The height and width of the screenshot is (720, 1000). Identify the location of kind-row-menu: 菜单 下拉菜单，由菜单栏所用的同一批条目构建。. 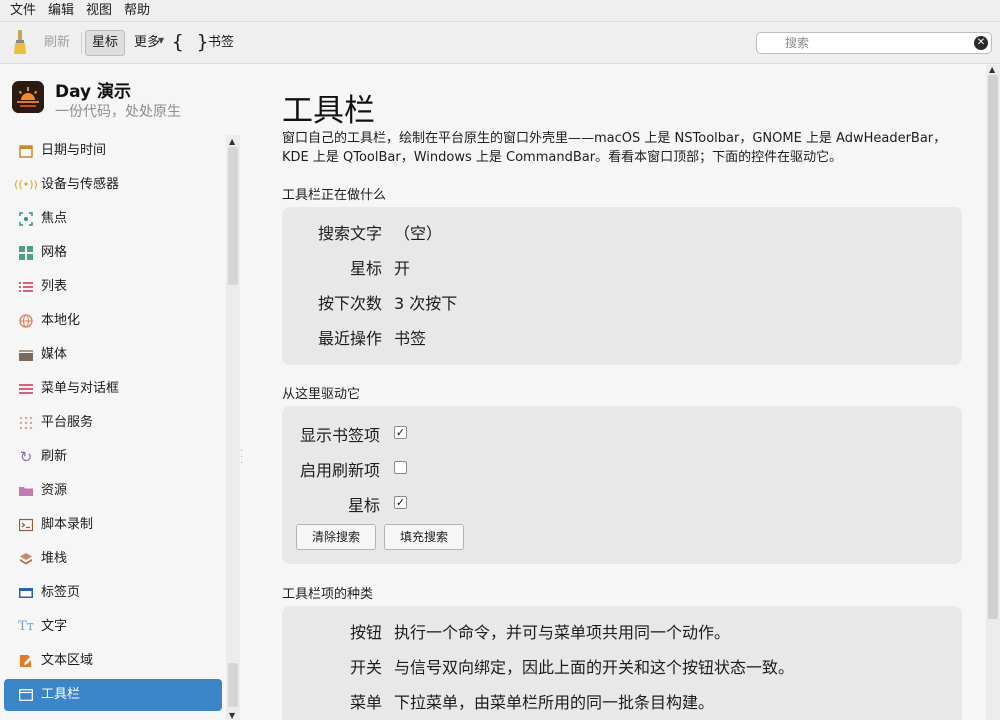
(622, 703).